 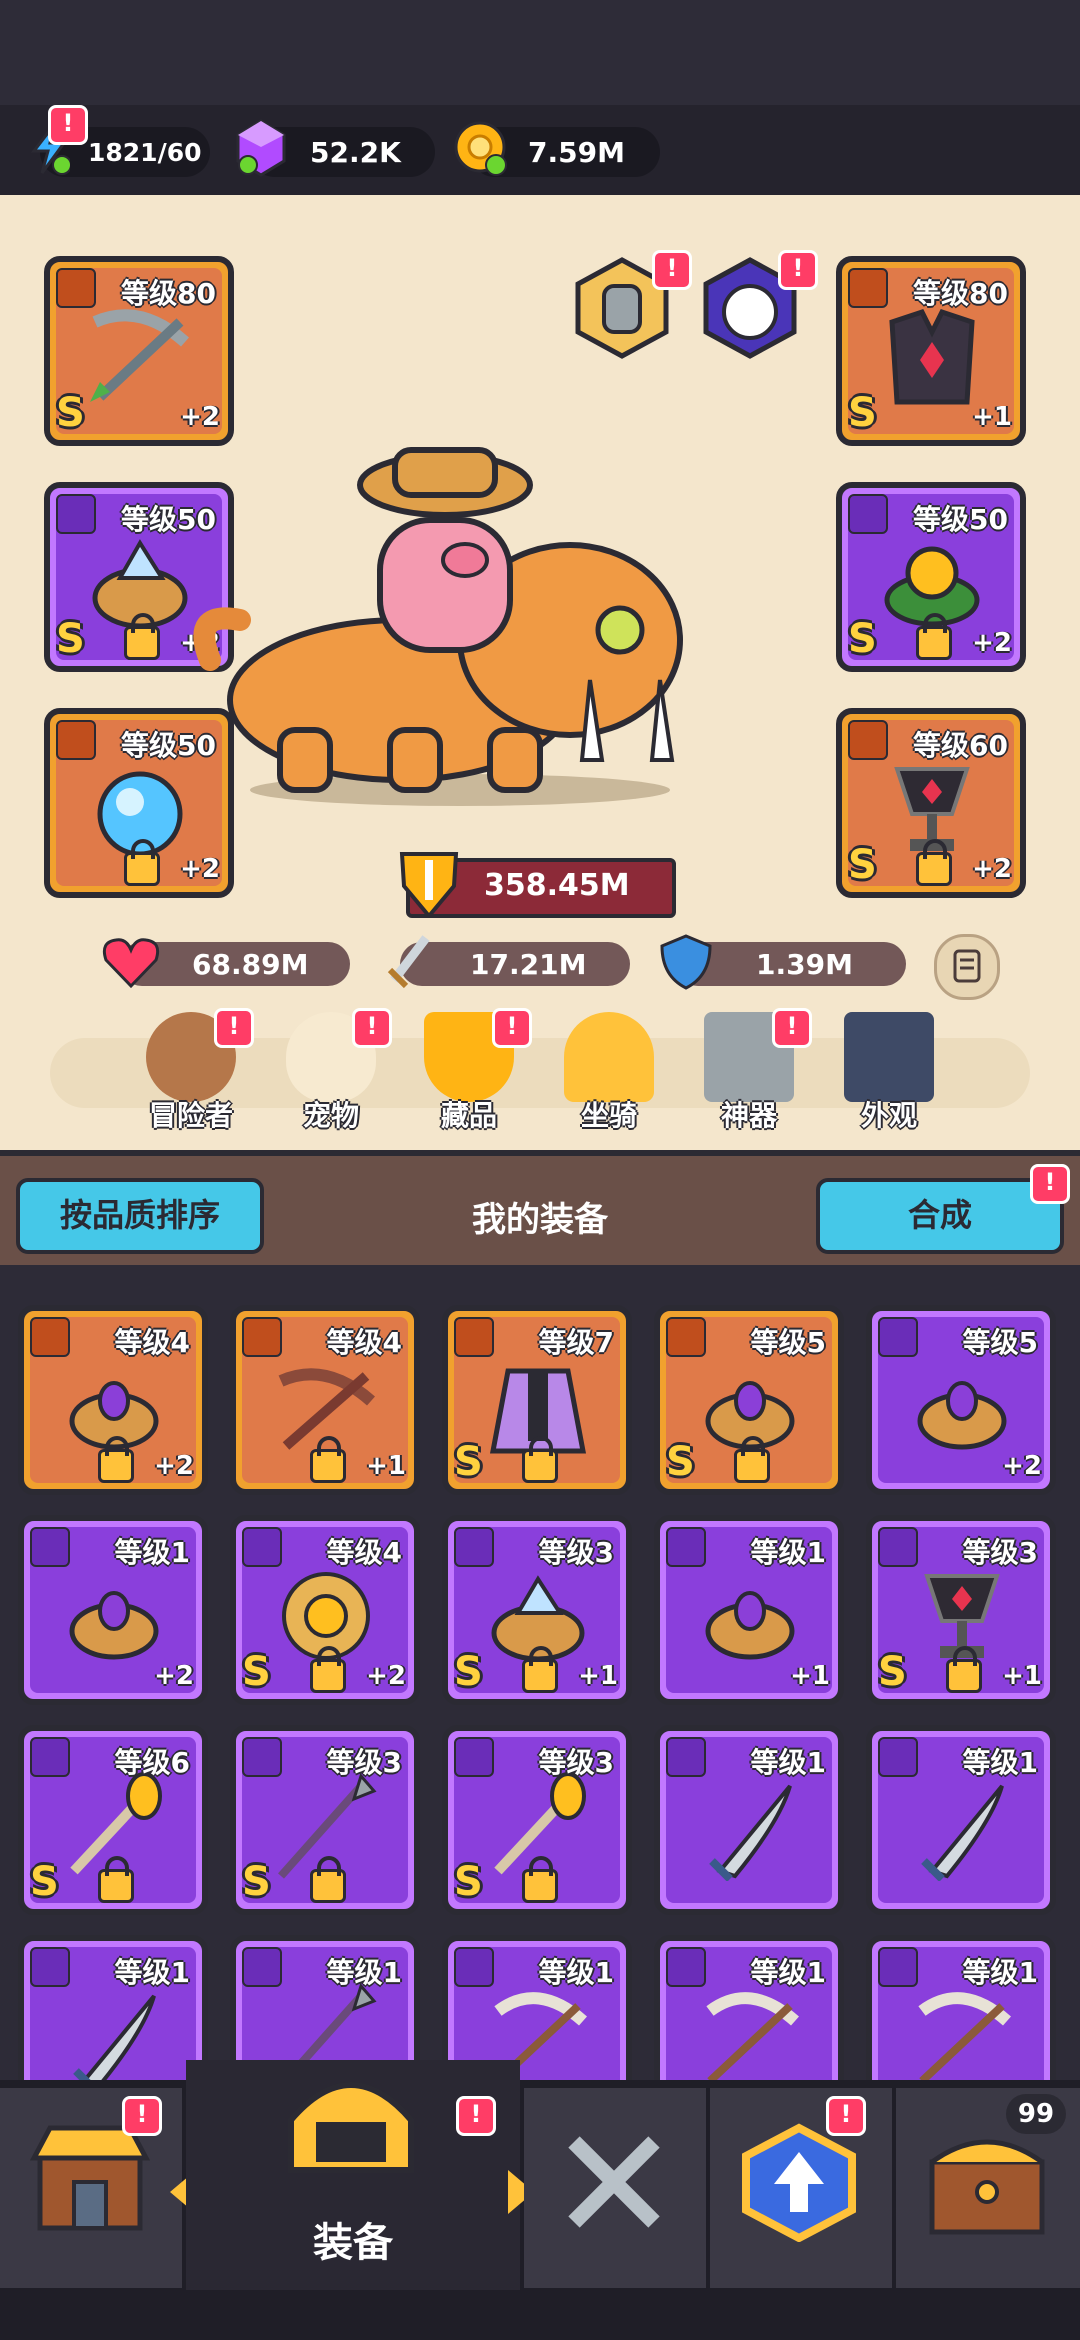 I want to click on nav-treasure: 99, so click(x=988, y=2188).